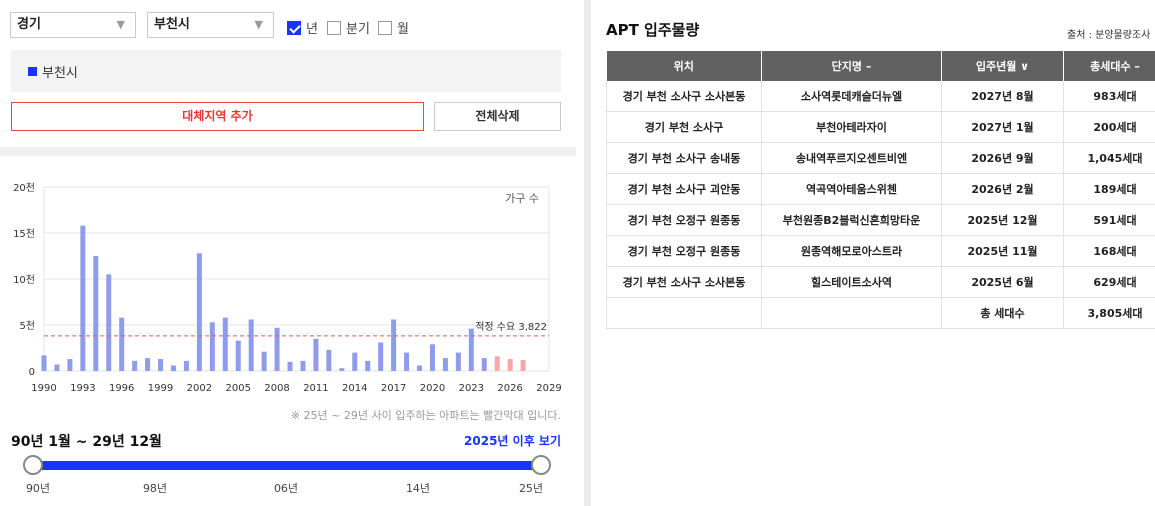 This screenshot has width=1155, height=506. What do you see at coordinates (653, 30) in the screenshot?
I see `apt-title: APT 입주물량` at bounding box center [653, 30].